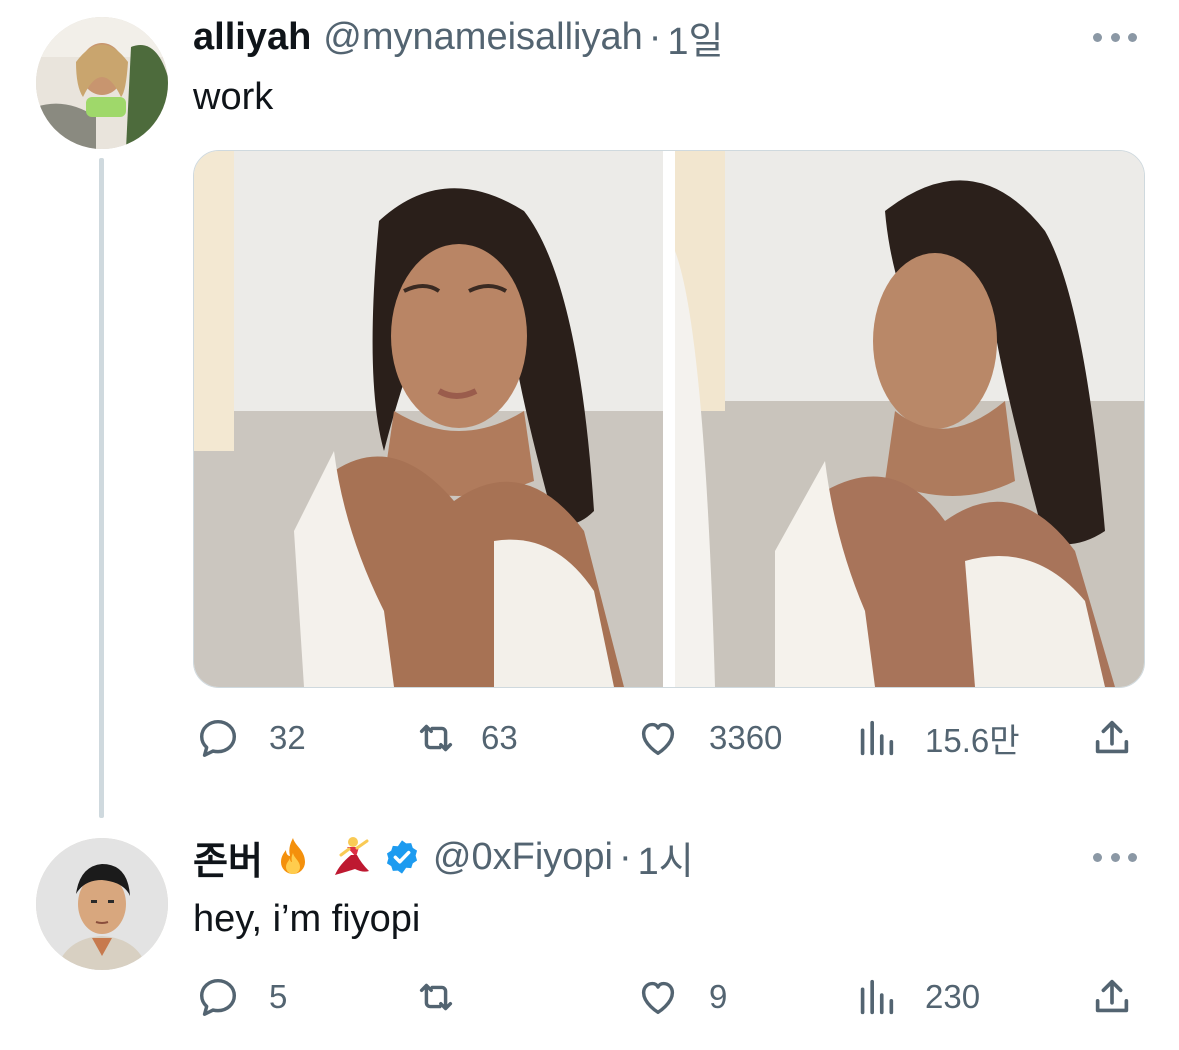 Image resolution: width=1179 pixels, height=1050 pixels. Describe the element at coordinates (482, 37) in the screenshot. I see `user-handle: @mynameisalliyah` at that location.